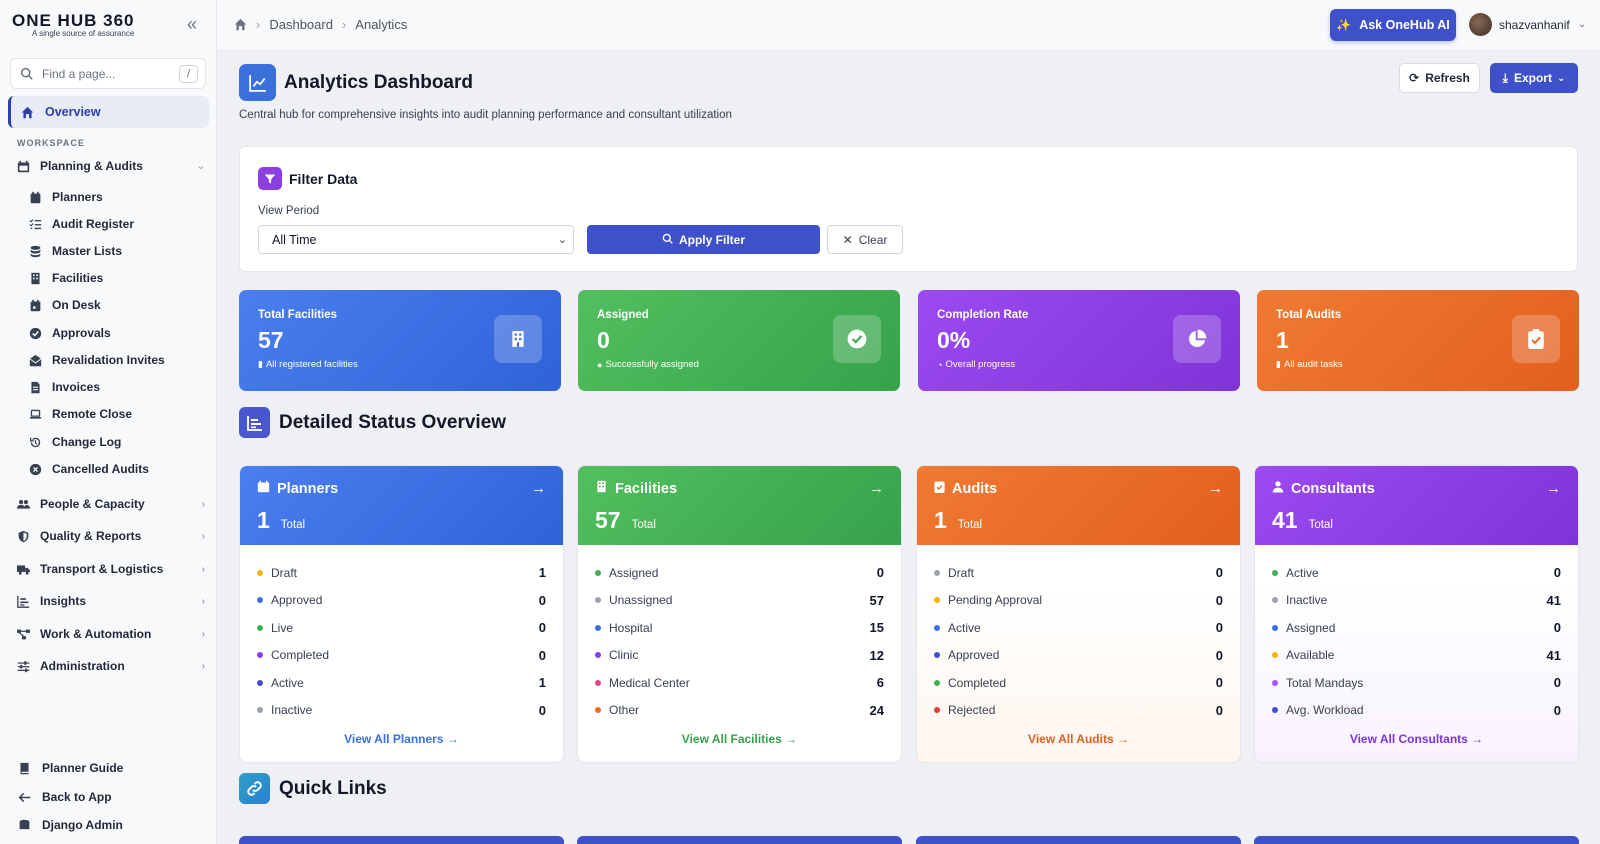 This screenshot has height=844, width=1600. What do you see at coordinates (297, 600) in the screenshot?
I see `status-row-label: Approved` at bounding box center [297, 600].